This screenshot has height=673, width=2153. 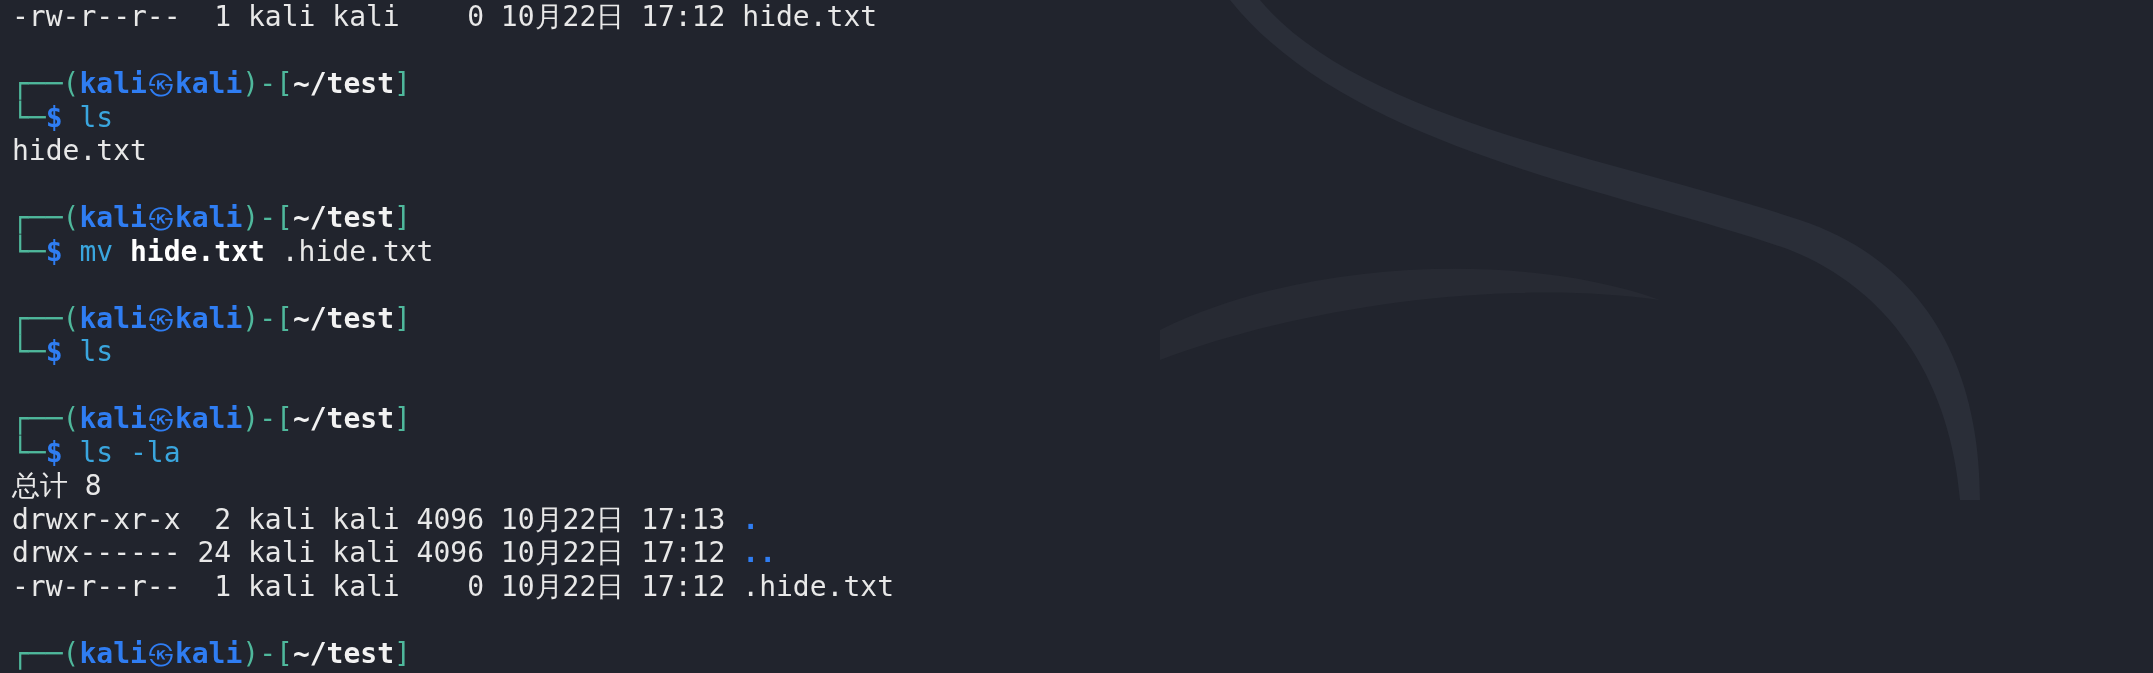 What do you see at coordinates (96, 452) in the screenshot?
I see `command-line: └─$ ls -la` at bounding box center [96, 452].